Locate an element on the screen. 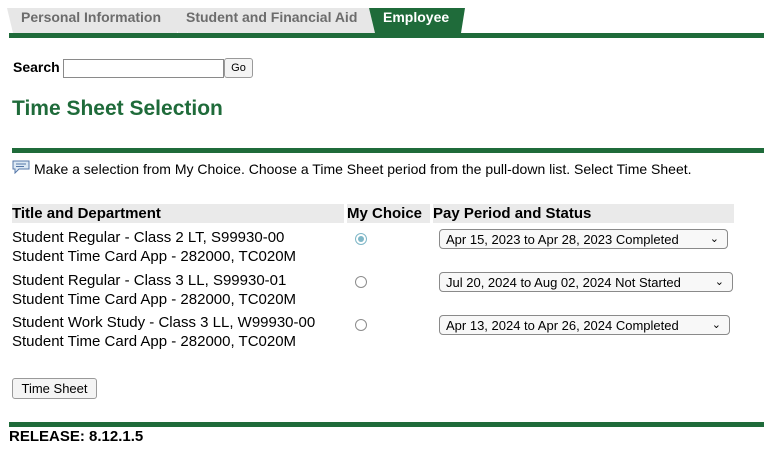 The width and height of the screenshot is (764, 451). row-1-pay-period-value: Apr 15, 2023 to Apr 28, 2023 Completed is located at coordinates (562, 239).